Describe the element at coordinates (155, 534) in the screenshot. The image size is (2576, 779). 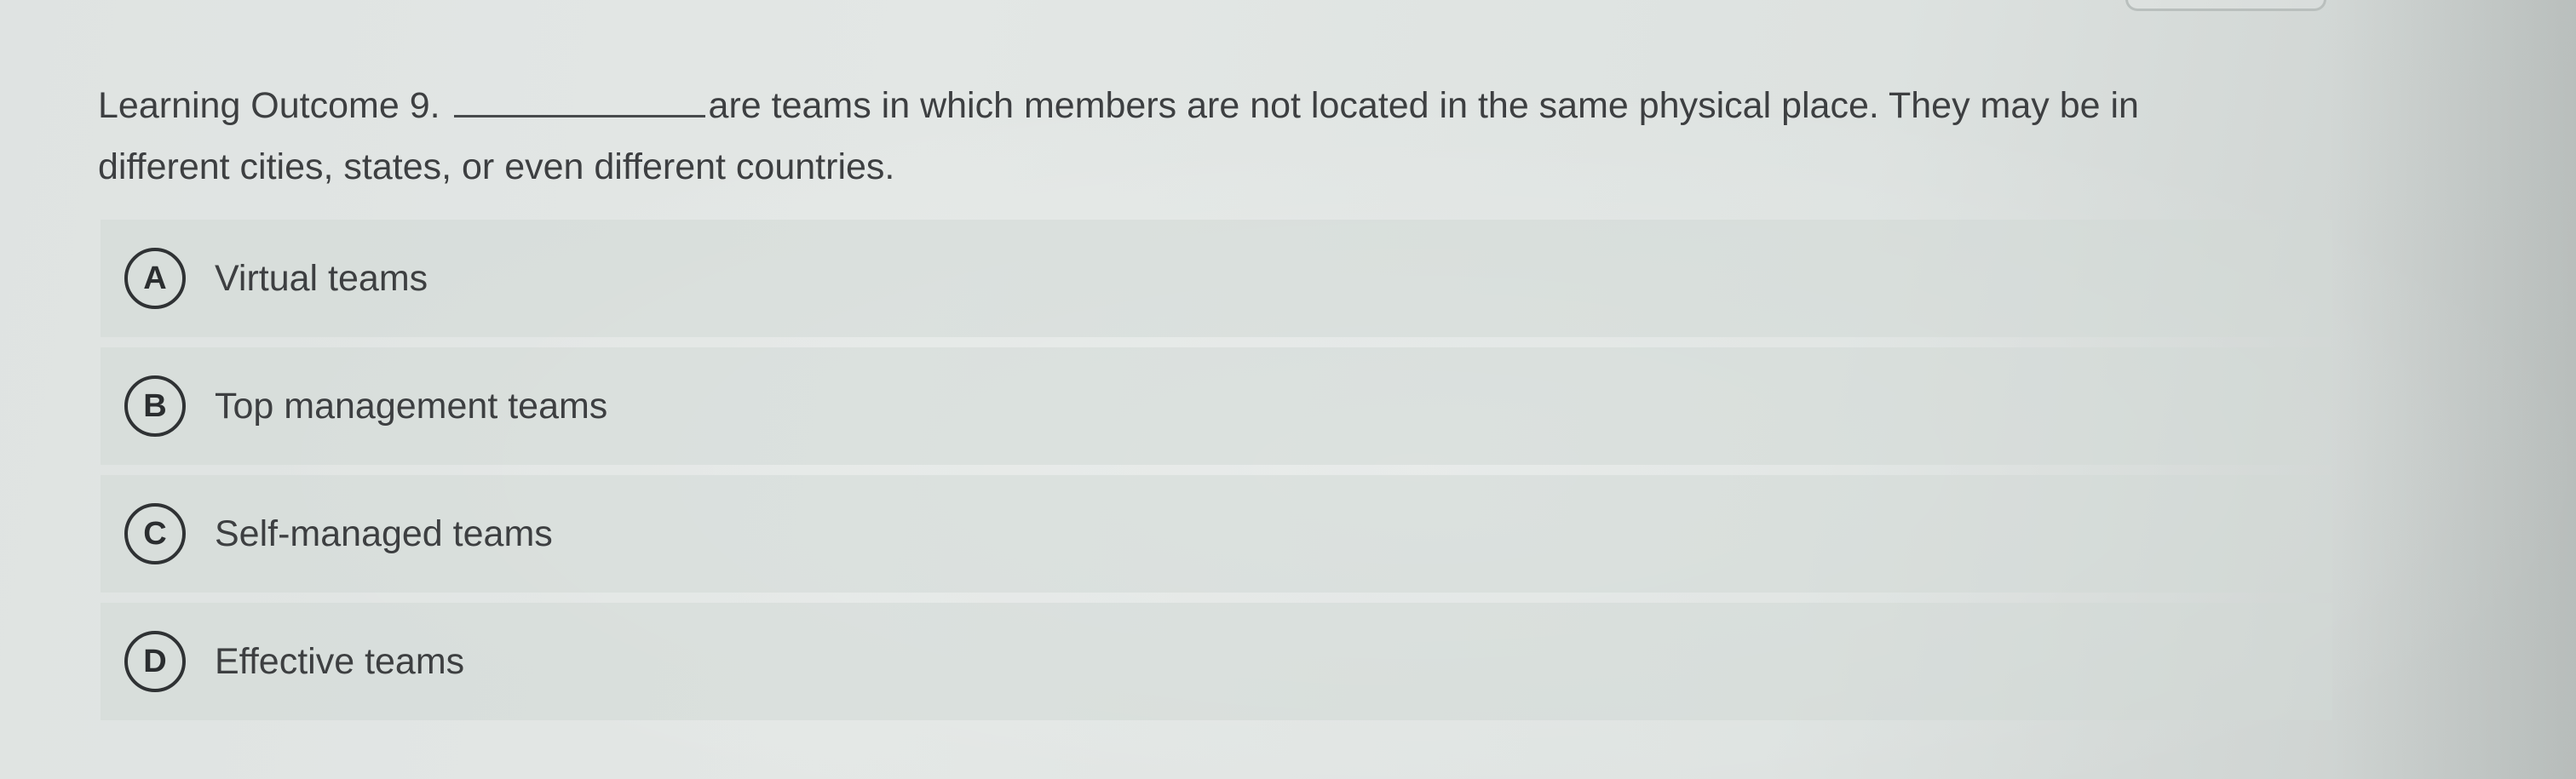
I see `option-c-letter-badge: C` at that location.